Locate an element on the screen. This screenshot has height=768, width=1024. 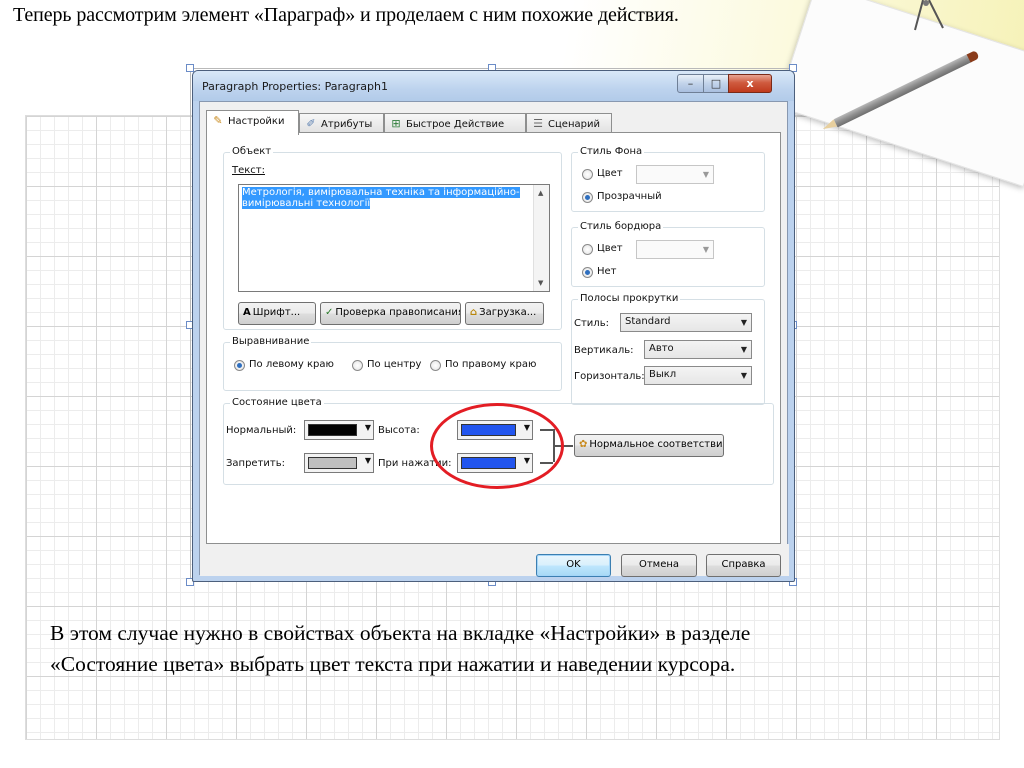
object-group-legend: Объект is located at coordinates (252, 151).